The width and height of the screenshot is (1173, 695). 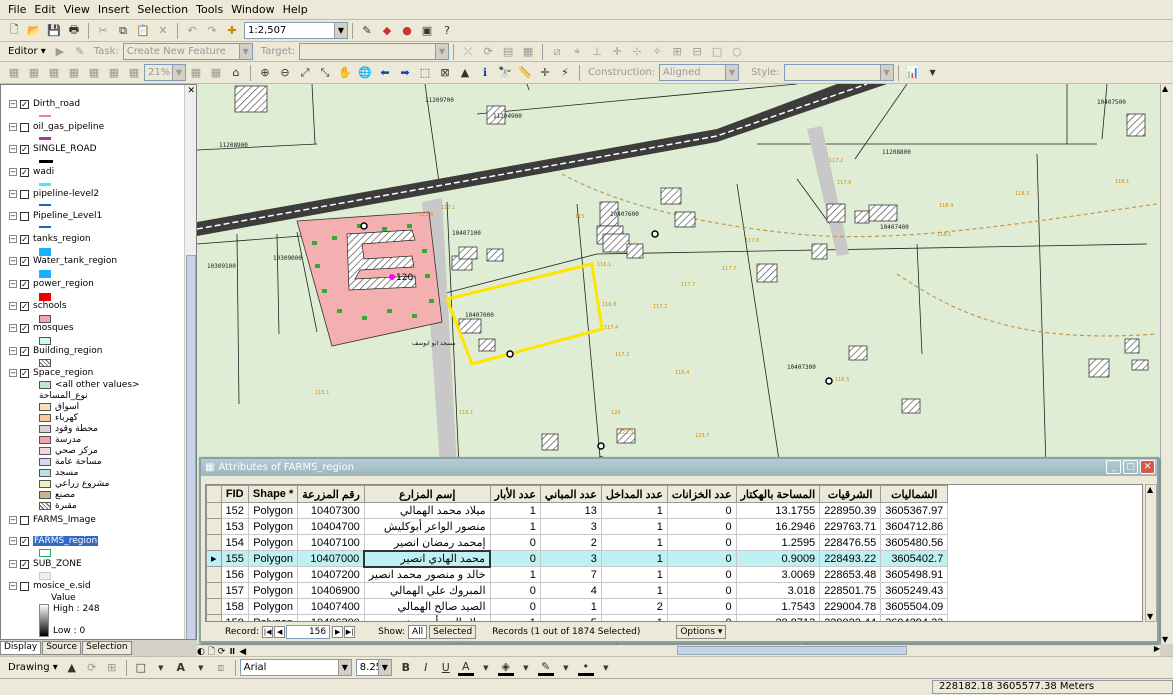 I want to click on layer-pipeline-level1: − Pipeline_Level1, so click(x=55, y=216).